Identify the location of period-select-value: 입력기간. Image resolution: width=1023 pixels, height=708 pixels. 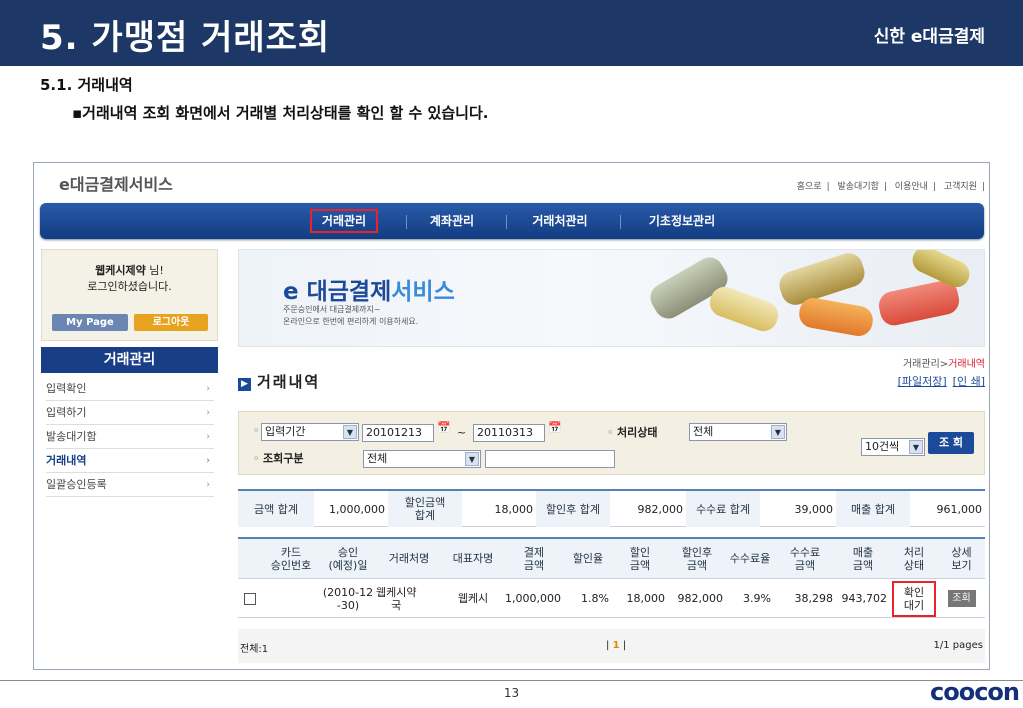
(285, 431).